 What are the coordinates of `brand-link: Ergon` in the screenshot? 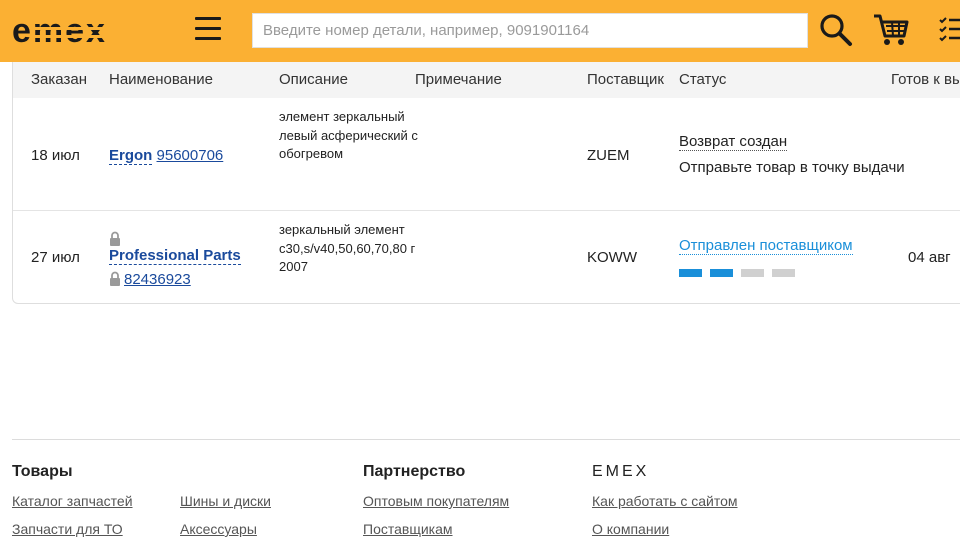 It's located at (131, 156).